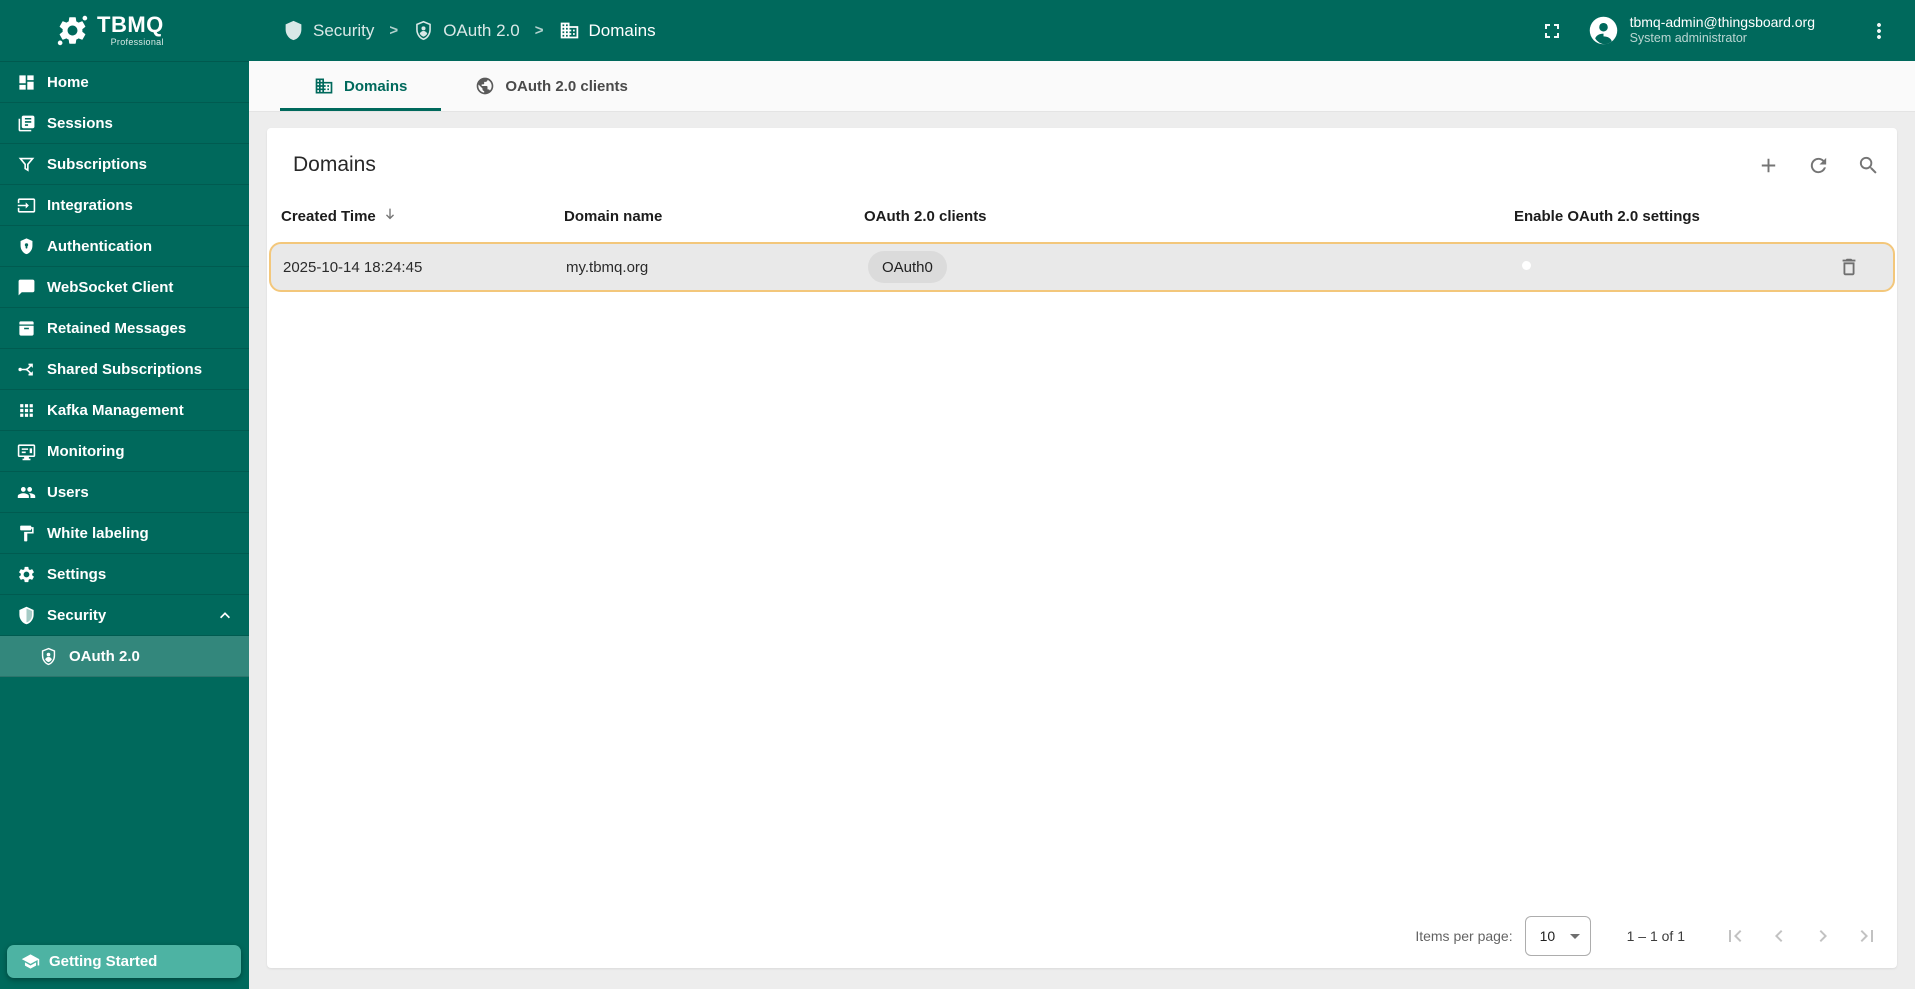 The width and height of the screenshot is (1915, 989). I want to click on tbmq-logo: TBMQ Professional, so click(124, 30).